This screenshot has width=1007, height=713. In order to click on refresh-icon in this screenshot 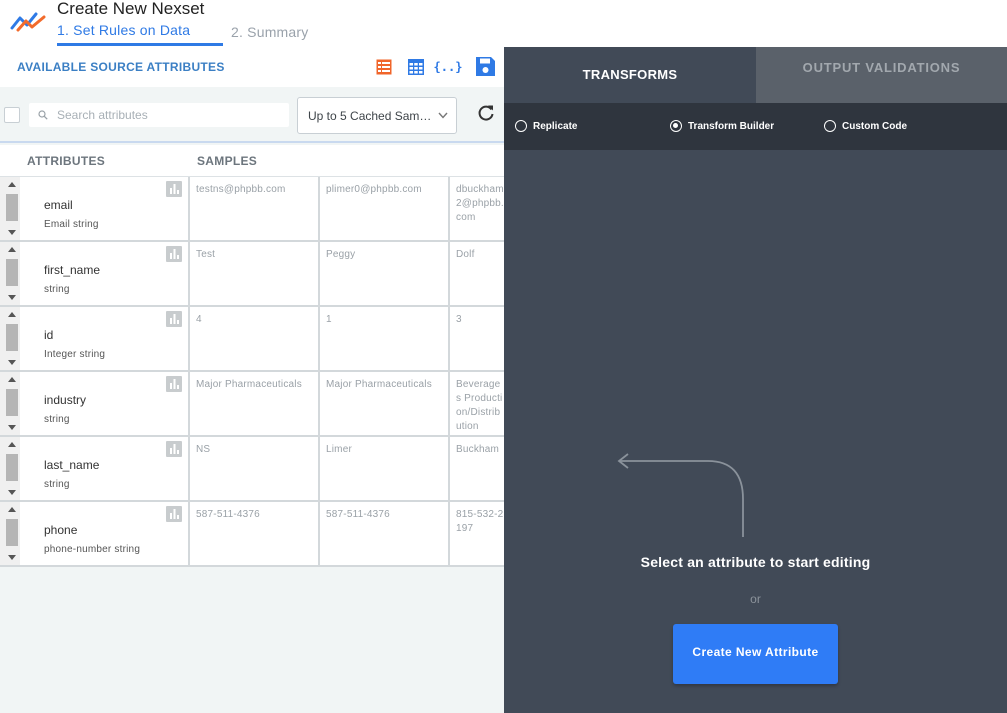, I will do `click(486, 113)`.